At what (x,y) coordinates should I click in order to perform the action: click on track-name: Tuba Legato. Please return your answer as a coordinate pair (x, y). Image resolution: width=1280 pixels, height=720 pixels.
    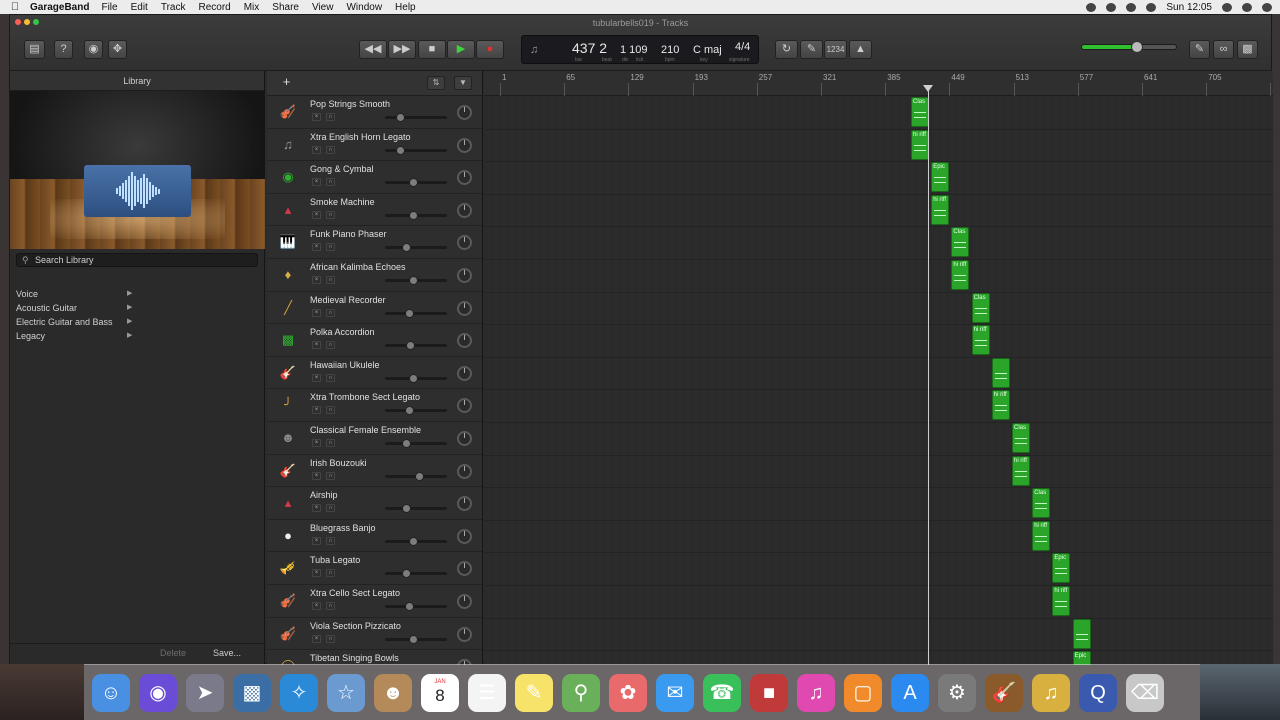
    Looking at the image, I should click on (335, 560).